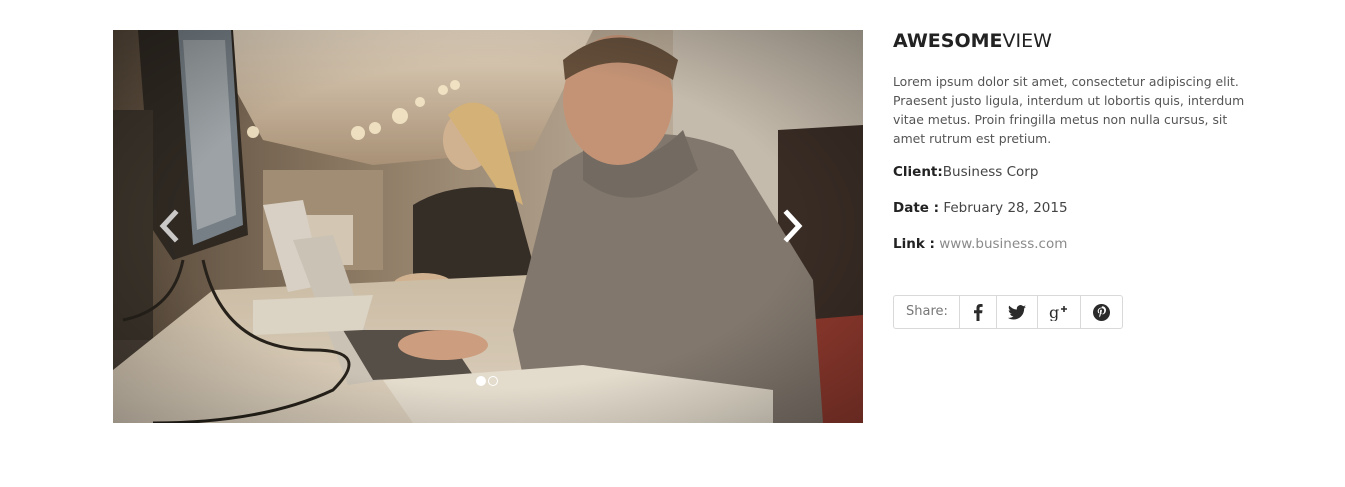 The width and height of the screenshot is (1345, 487). What do you see at coordinates (916, 208) in the screenshot?
I see `date-label: Date :` at bounding box center [916, 208].